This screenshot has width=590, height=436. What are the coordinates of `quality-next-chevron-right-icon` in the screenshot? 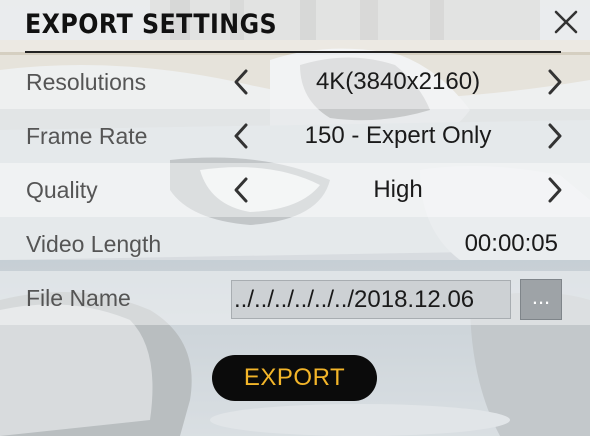 It's located at (554, 190).